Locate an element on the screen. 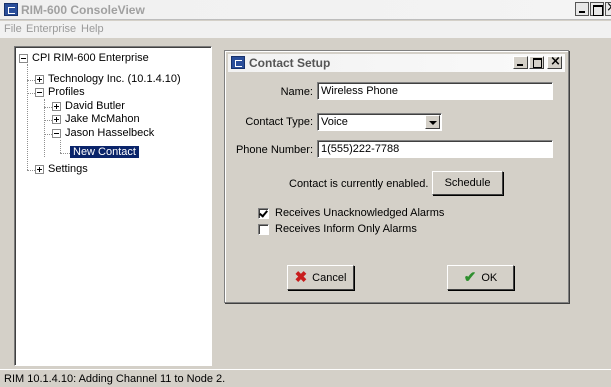 This screenshot has width=611, height=387. minimize-button is located at coordinates (582, 9).